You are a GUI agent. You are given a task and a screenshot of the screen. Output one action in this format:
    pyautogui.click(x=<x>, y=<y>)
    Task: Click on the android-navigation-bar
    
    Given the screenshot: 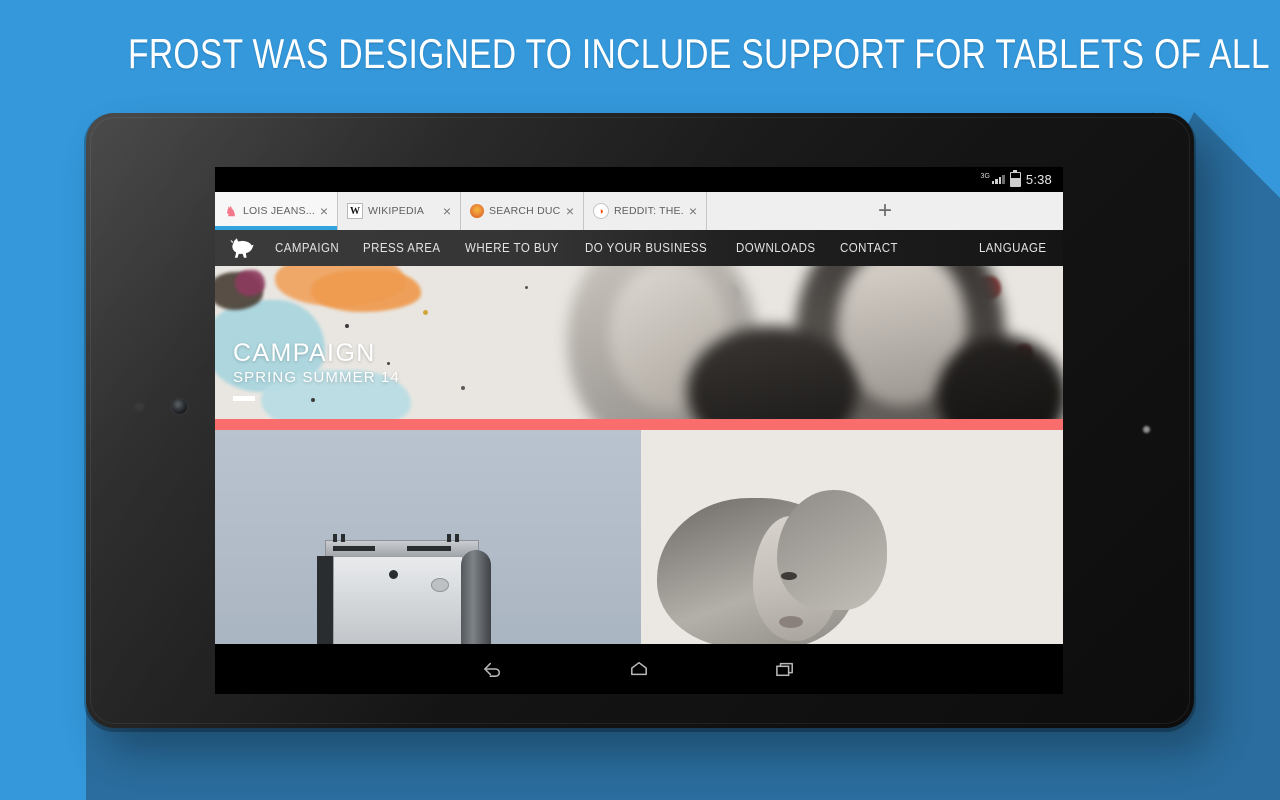 What is the action you would take?
    pyautogui.click(x=639, y=669)
    